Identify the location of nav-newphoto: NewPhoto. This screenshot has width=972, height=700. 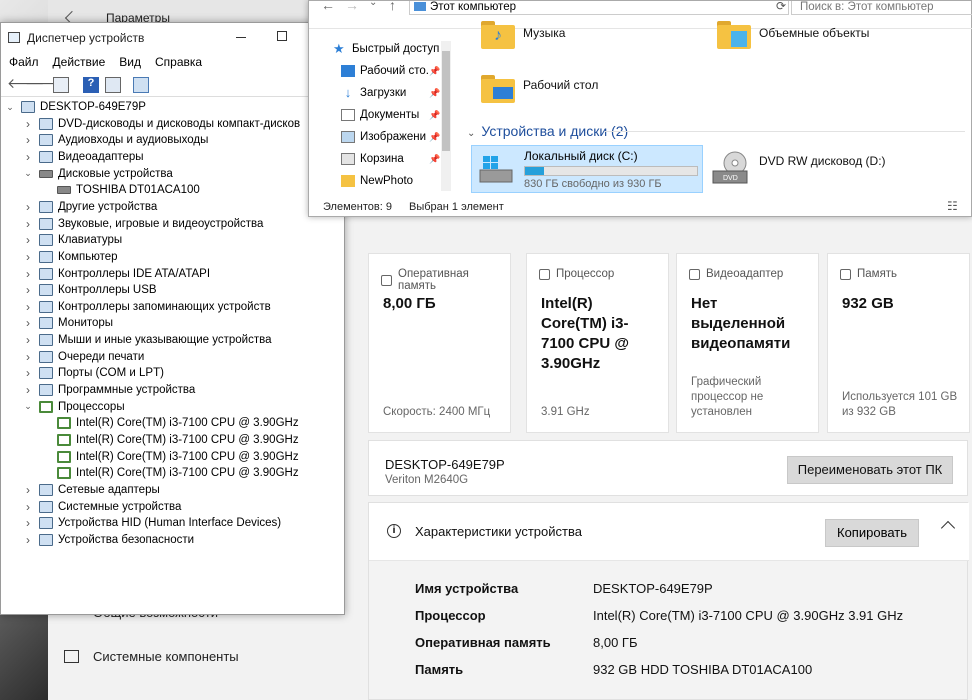
(377, 181).